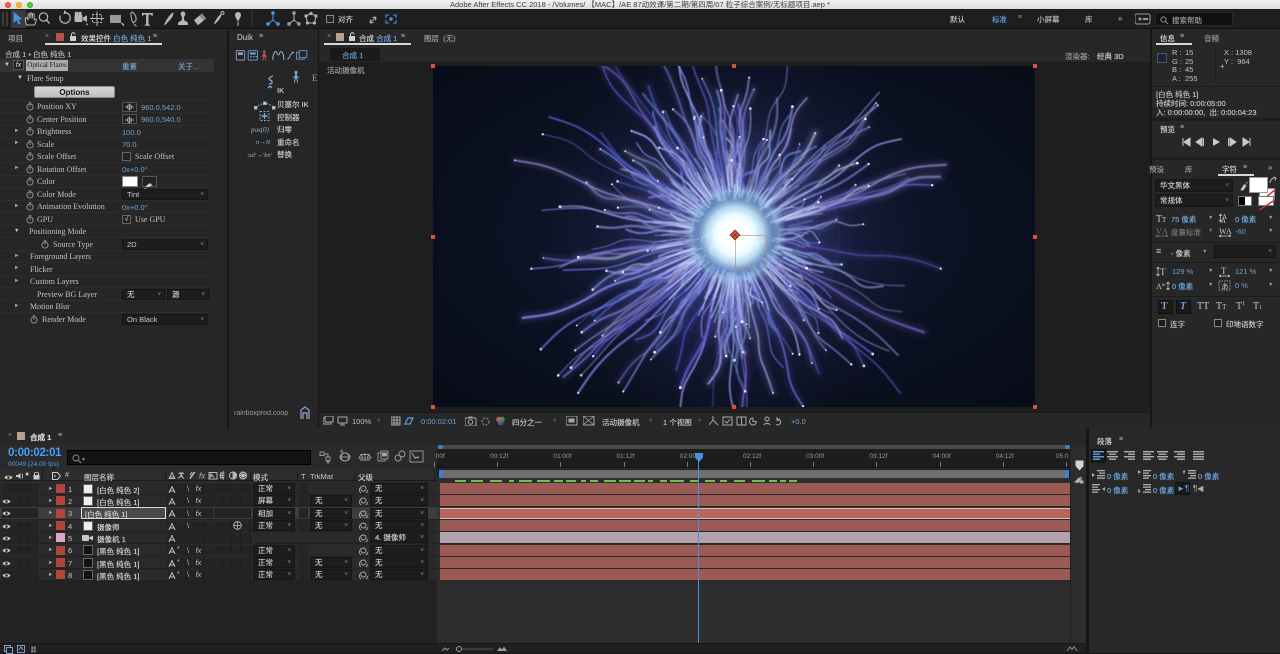 Image resolution: width=1280 pixels, height=654 pixels. I want to click on svg-text: 'ad'→'bn', so click(260, 155).